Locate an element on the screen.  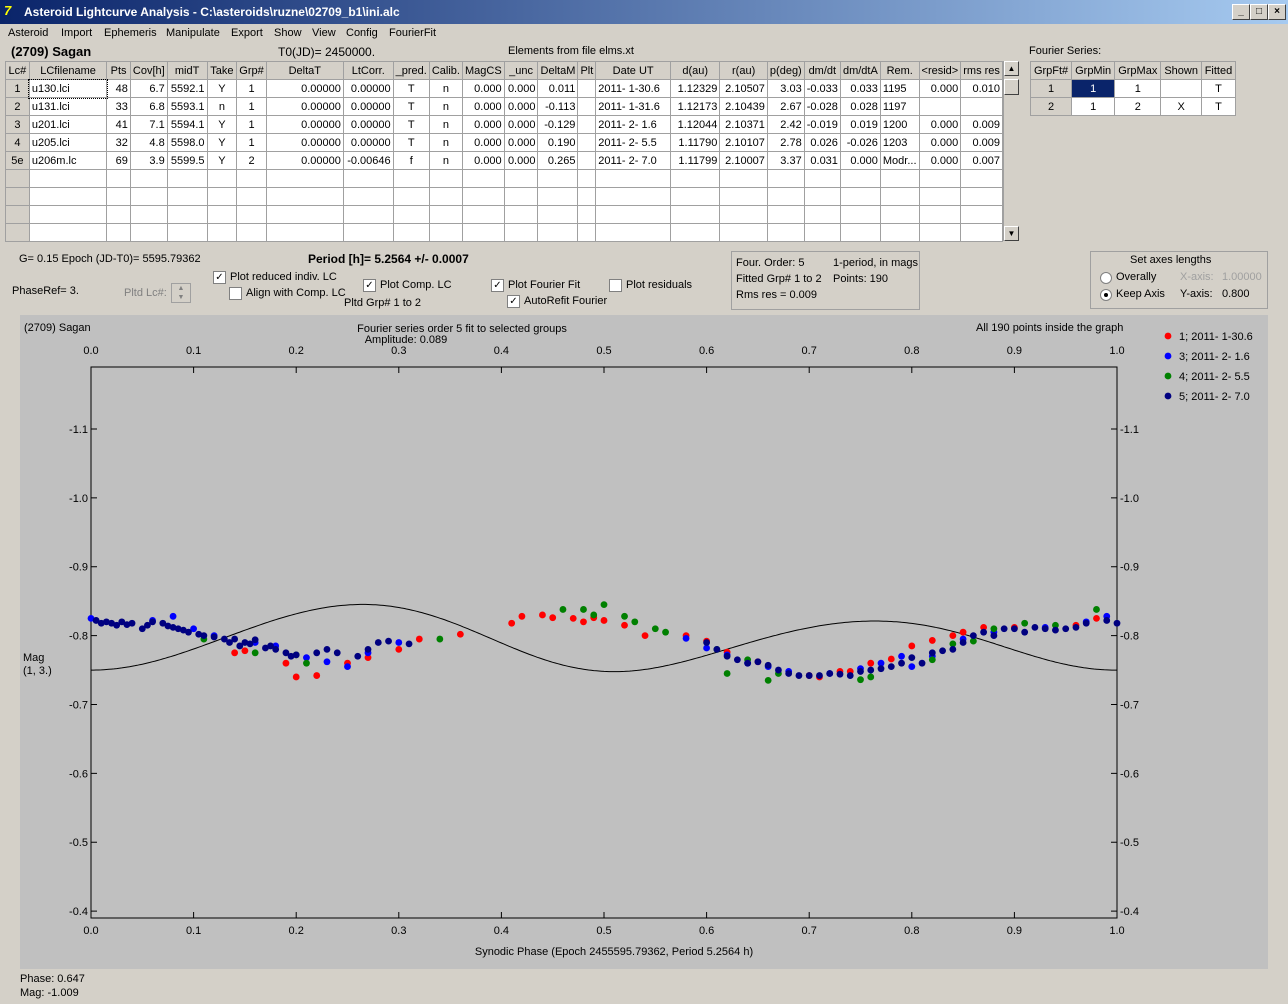
scroll-up-button: ▲ is located at coordinates (1011, 68).